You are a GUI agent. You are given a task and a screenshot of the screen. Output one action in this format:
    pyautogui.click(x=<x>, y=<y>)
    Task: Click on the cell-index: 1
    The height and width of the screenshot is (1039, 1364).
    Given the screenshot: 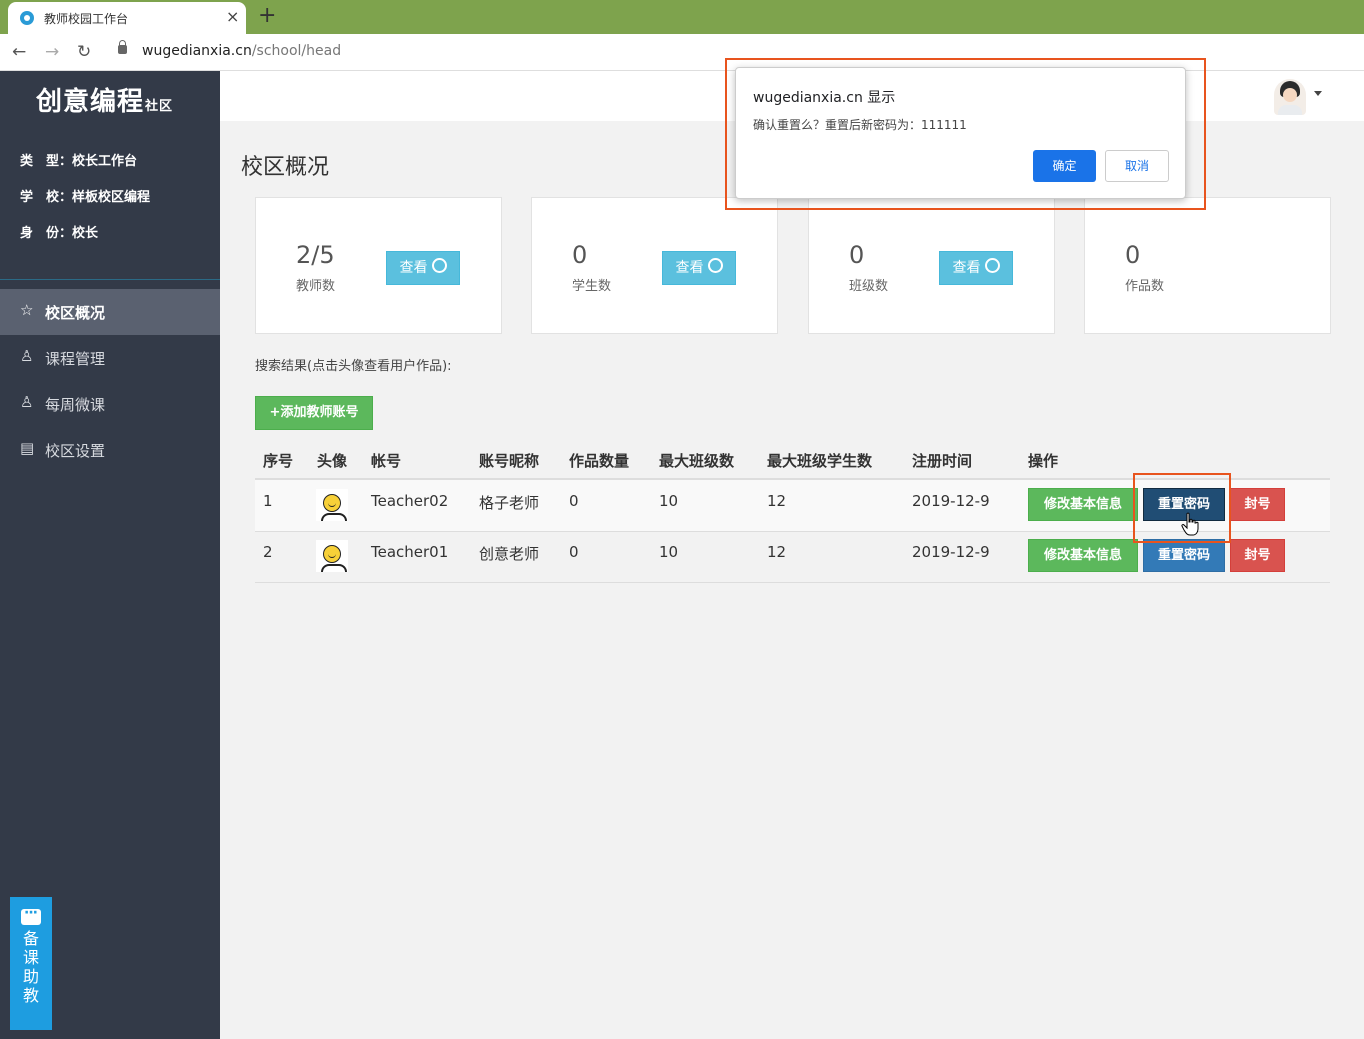 What is the action you would take?
    pyautogui.click(x=268, y=501)
    